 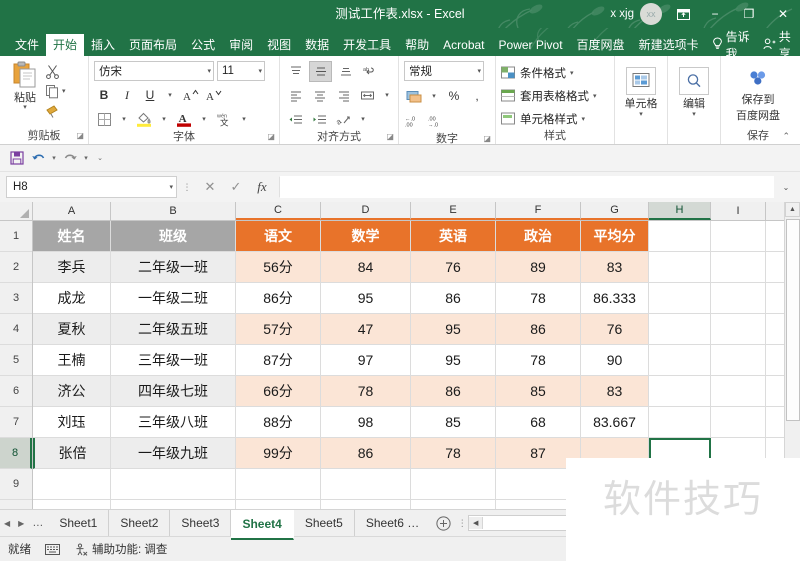 I want to click on align-bottom-button, so click(x=345, y=71).